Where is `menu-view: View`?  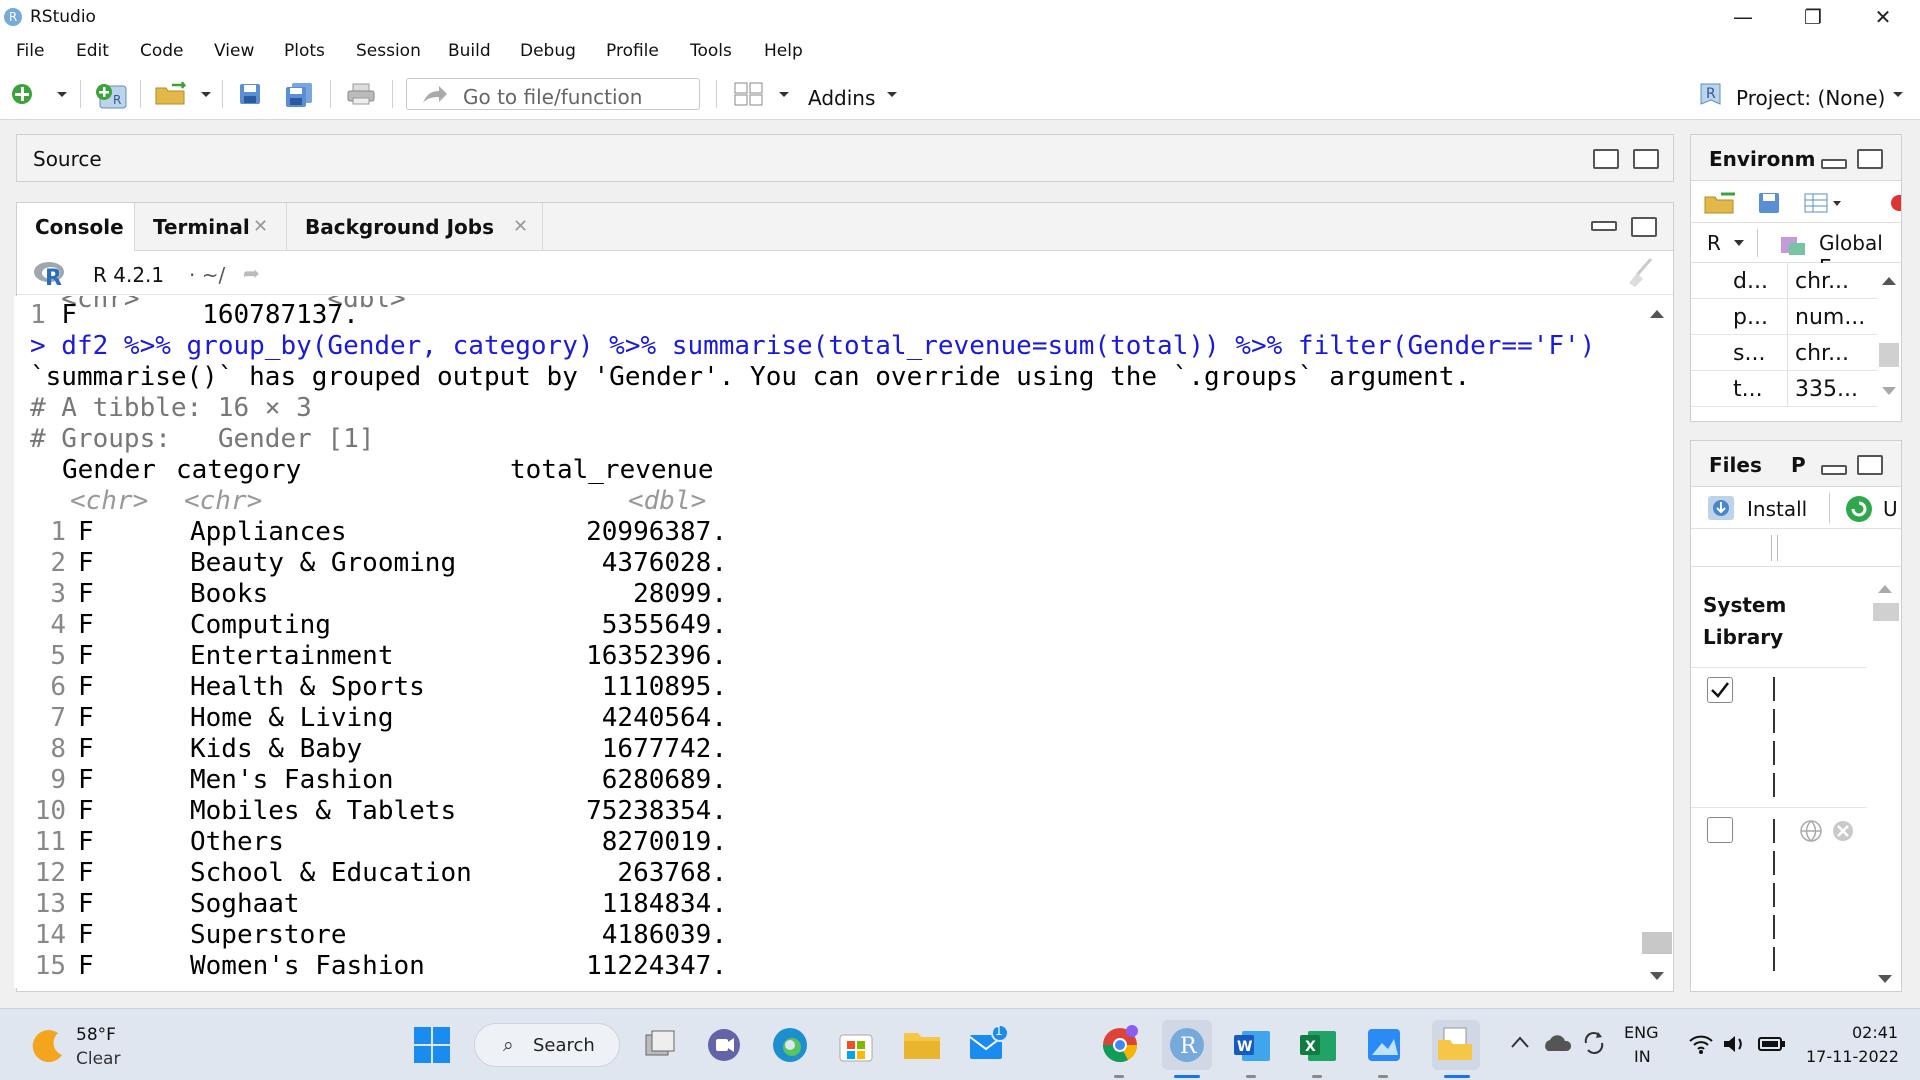 menu-view: View is located at coordinates (234, 51).